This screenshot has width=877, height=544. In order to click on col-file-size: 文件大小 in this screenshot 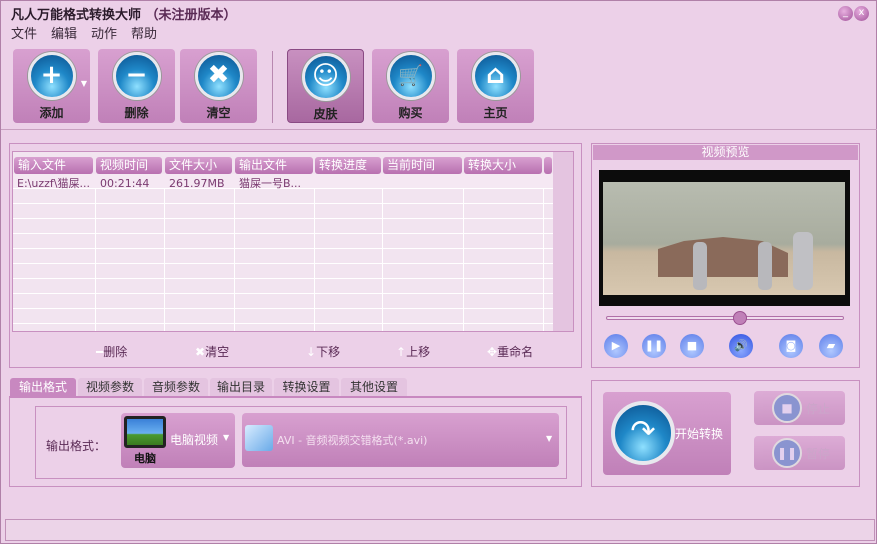, I will do `click(198, 165)`.